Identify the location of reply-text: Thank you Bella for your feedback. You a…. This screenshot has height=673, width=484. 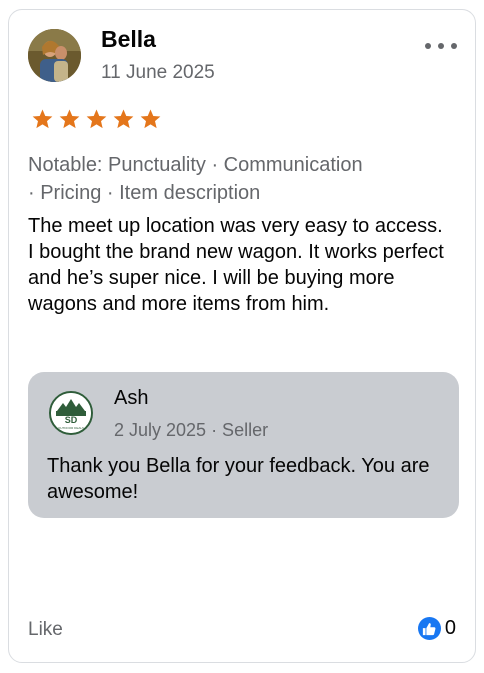
(238, 479).